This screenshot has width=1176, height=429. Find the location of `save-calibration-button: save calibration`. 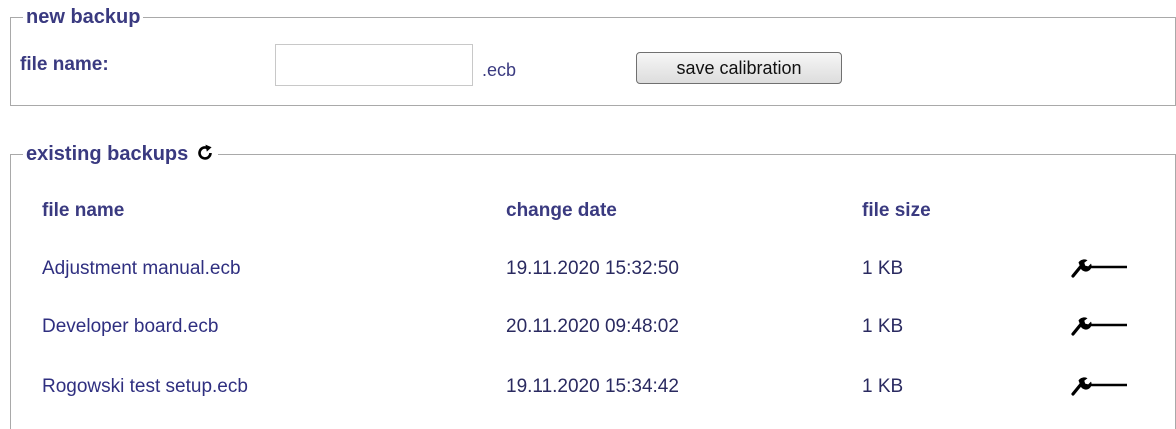

save-calibration-button: save calibration is located at coordinates (739, 68).